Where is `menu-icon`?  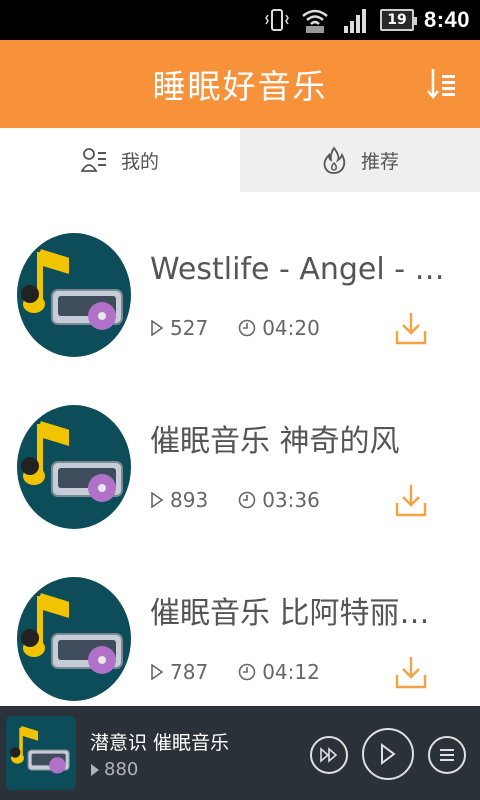 menu-icon is located at coordinates (447, 755).